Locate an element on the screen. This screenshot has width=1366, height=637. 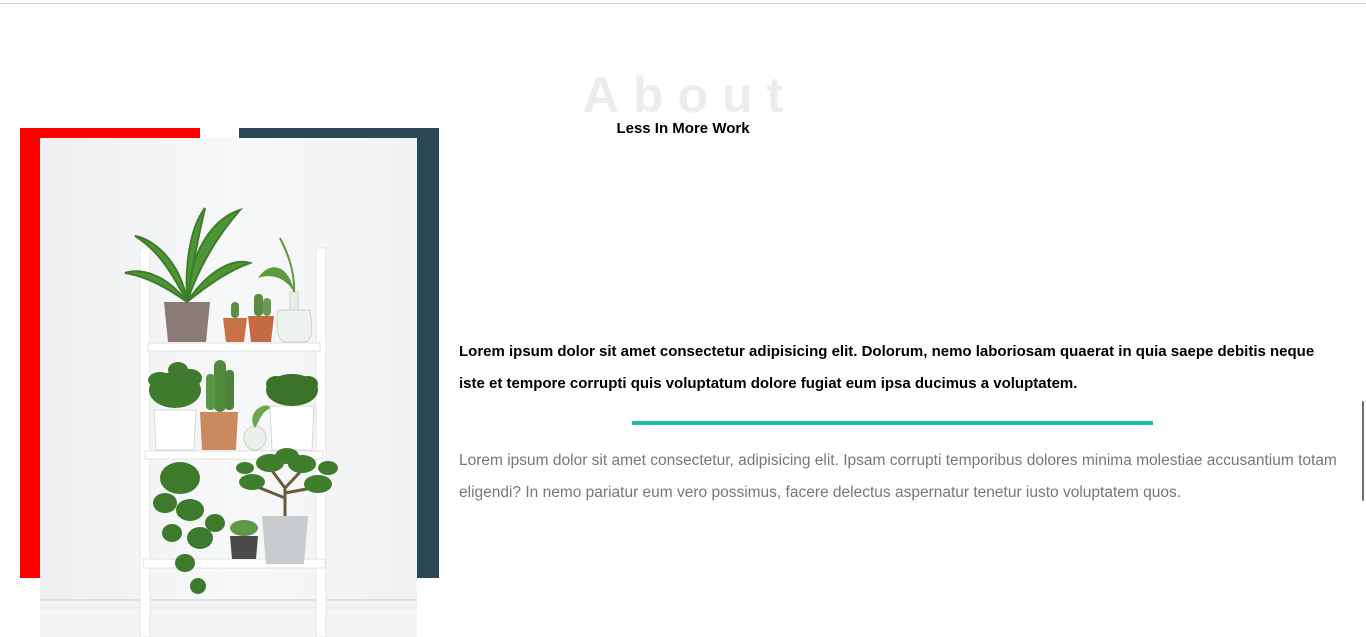
section-title: About is located at coordinates (690, 95).